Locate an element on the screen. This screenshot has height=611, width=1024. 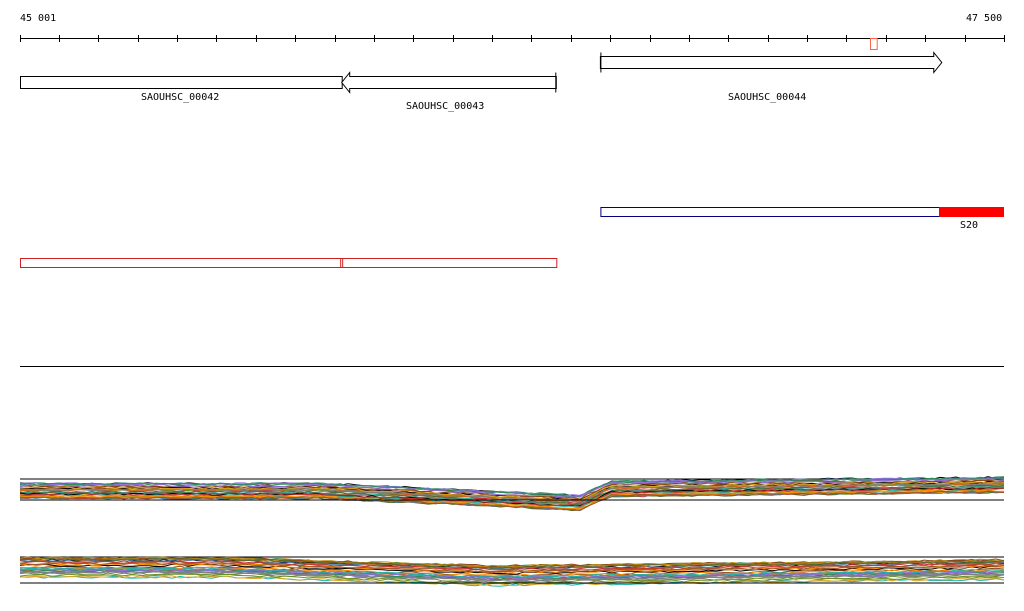
position-ruler is located at coordinates (512, 42).